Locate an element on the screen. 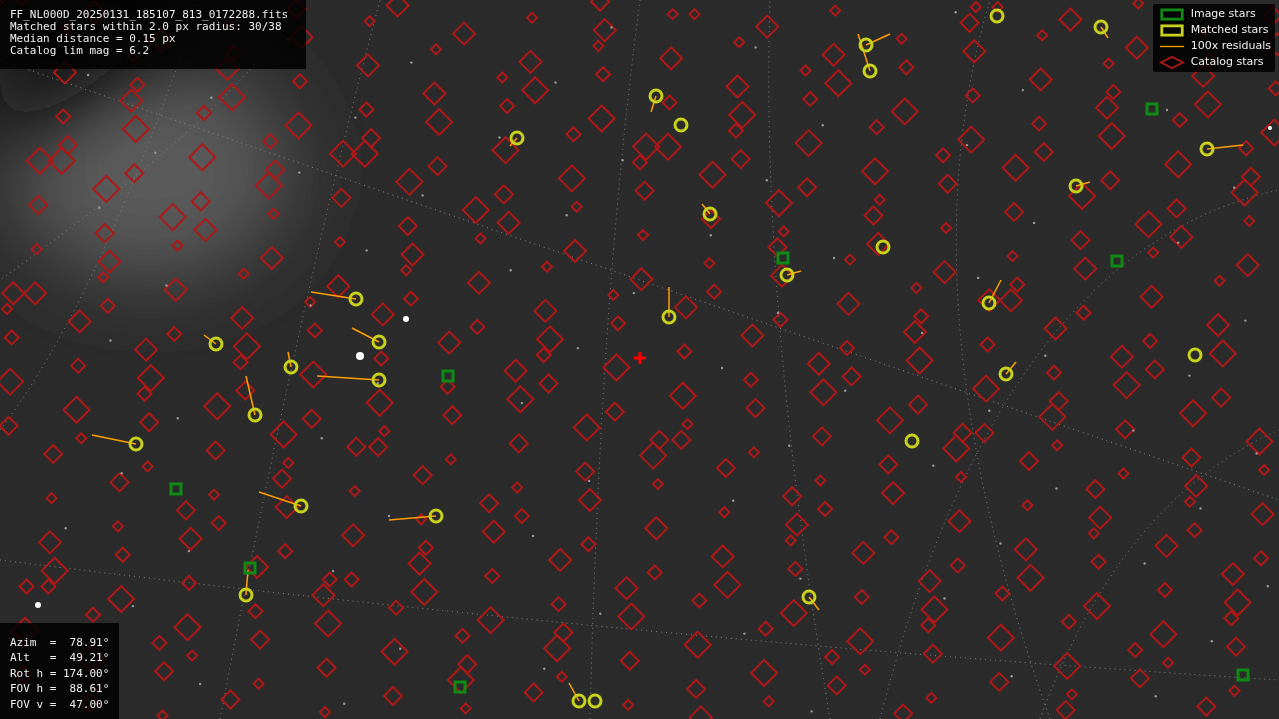 The image size is (1279, 719). info-text: Matched stars within 2.0 px radius: 30/38 is located at coordinates (146, 27).